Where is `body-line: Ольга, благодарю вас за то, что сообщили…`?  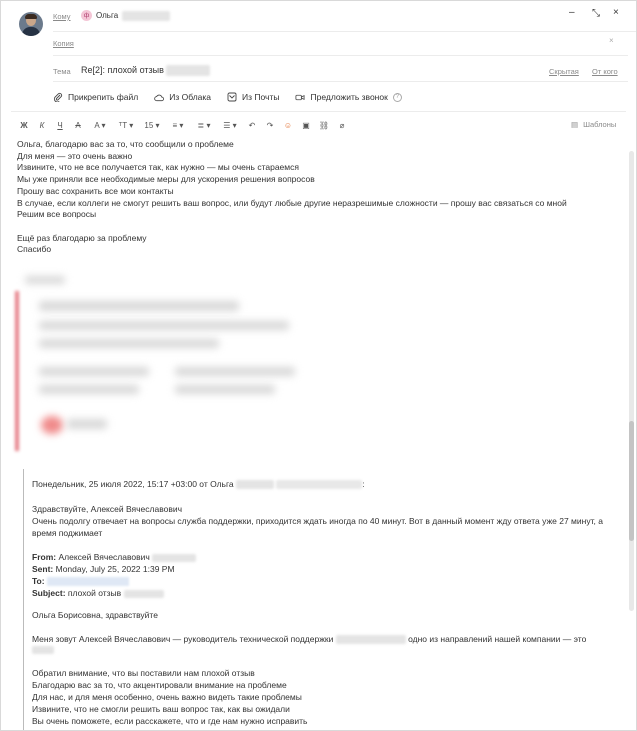 body-line: Ольга, благодарю вас за то, что сообщили… is located at coordinates (125, 144).